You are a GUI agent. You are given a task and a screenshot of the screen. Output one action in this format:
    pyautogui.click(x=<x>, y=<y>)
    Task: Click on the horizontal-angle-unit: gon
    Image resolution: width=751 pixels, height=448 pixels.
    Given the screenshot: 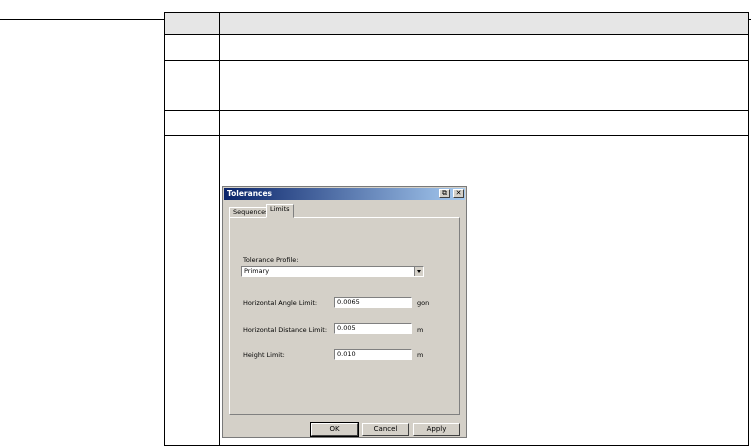 What is the action you would take?
    pyautogui.click(x=423, y=303)
    